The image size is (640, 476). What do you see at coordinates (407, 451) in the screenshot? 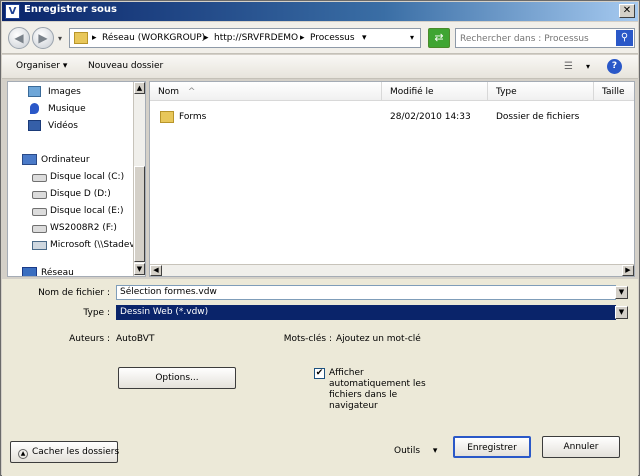
I see `tools-label: Outils` at bounding box center [407, 451].